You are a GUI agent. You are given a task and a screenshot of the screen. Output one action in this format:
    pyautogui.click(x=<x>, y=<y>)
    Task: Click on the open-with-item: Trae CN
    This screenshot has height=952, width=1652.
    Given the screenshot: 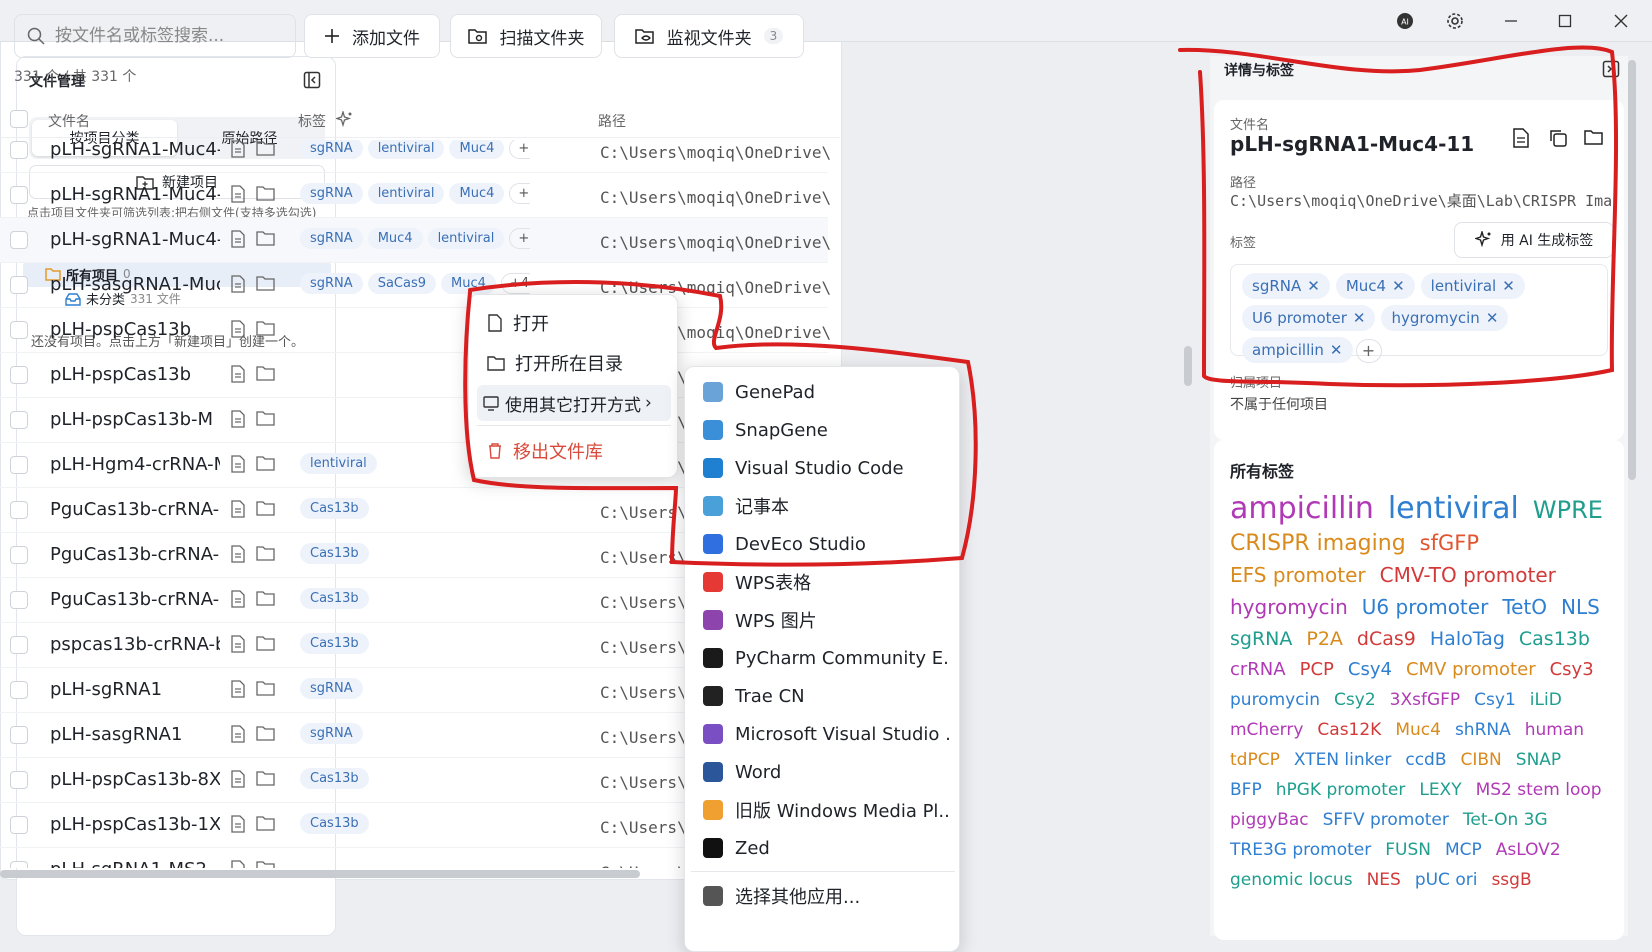 What is the action you would take?
    pyautogui.click(x=820, y=696)
    